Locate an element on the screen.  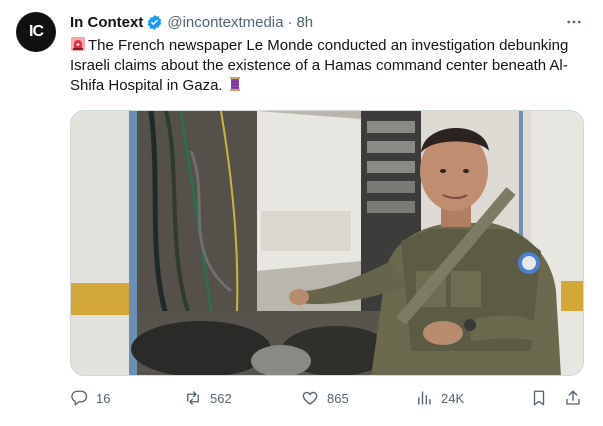
siren-emoji-icon is located at coordinates (78, 44).